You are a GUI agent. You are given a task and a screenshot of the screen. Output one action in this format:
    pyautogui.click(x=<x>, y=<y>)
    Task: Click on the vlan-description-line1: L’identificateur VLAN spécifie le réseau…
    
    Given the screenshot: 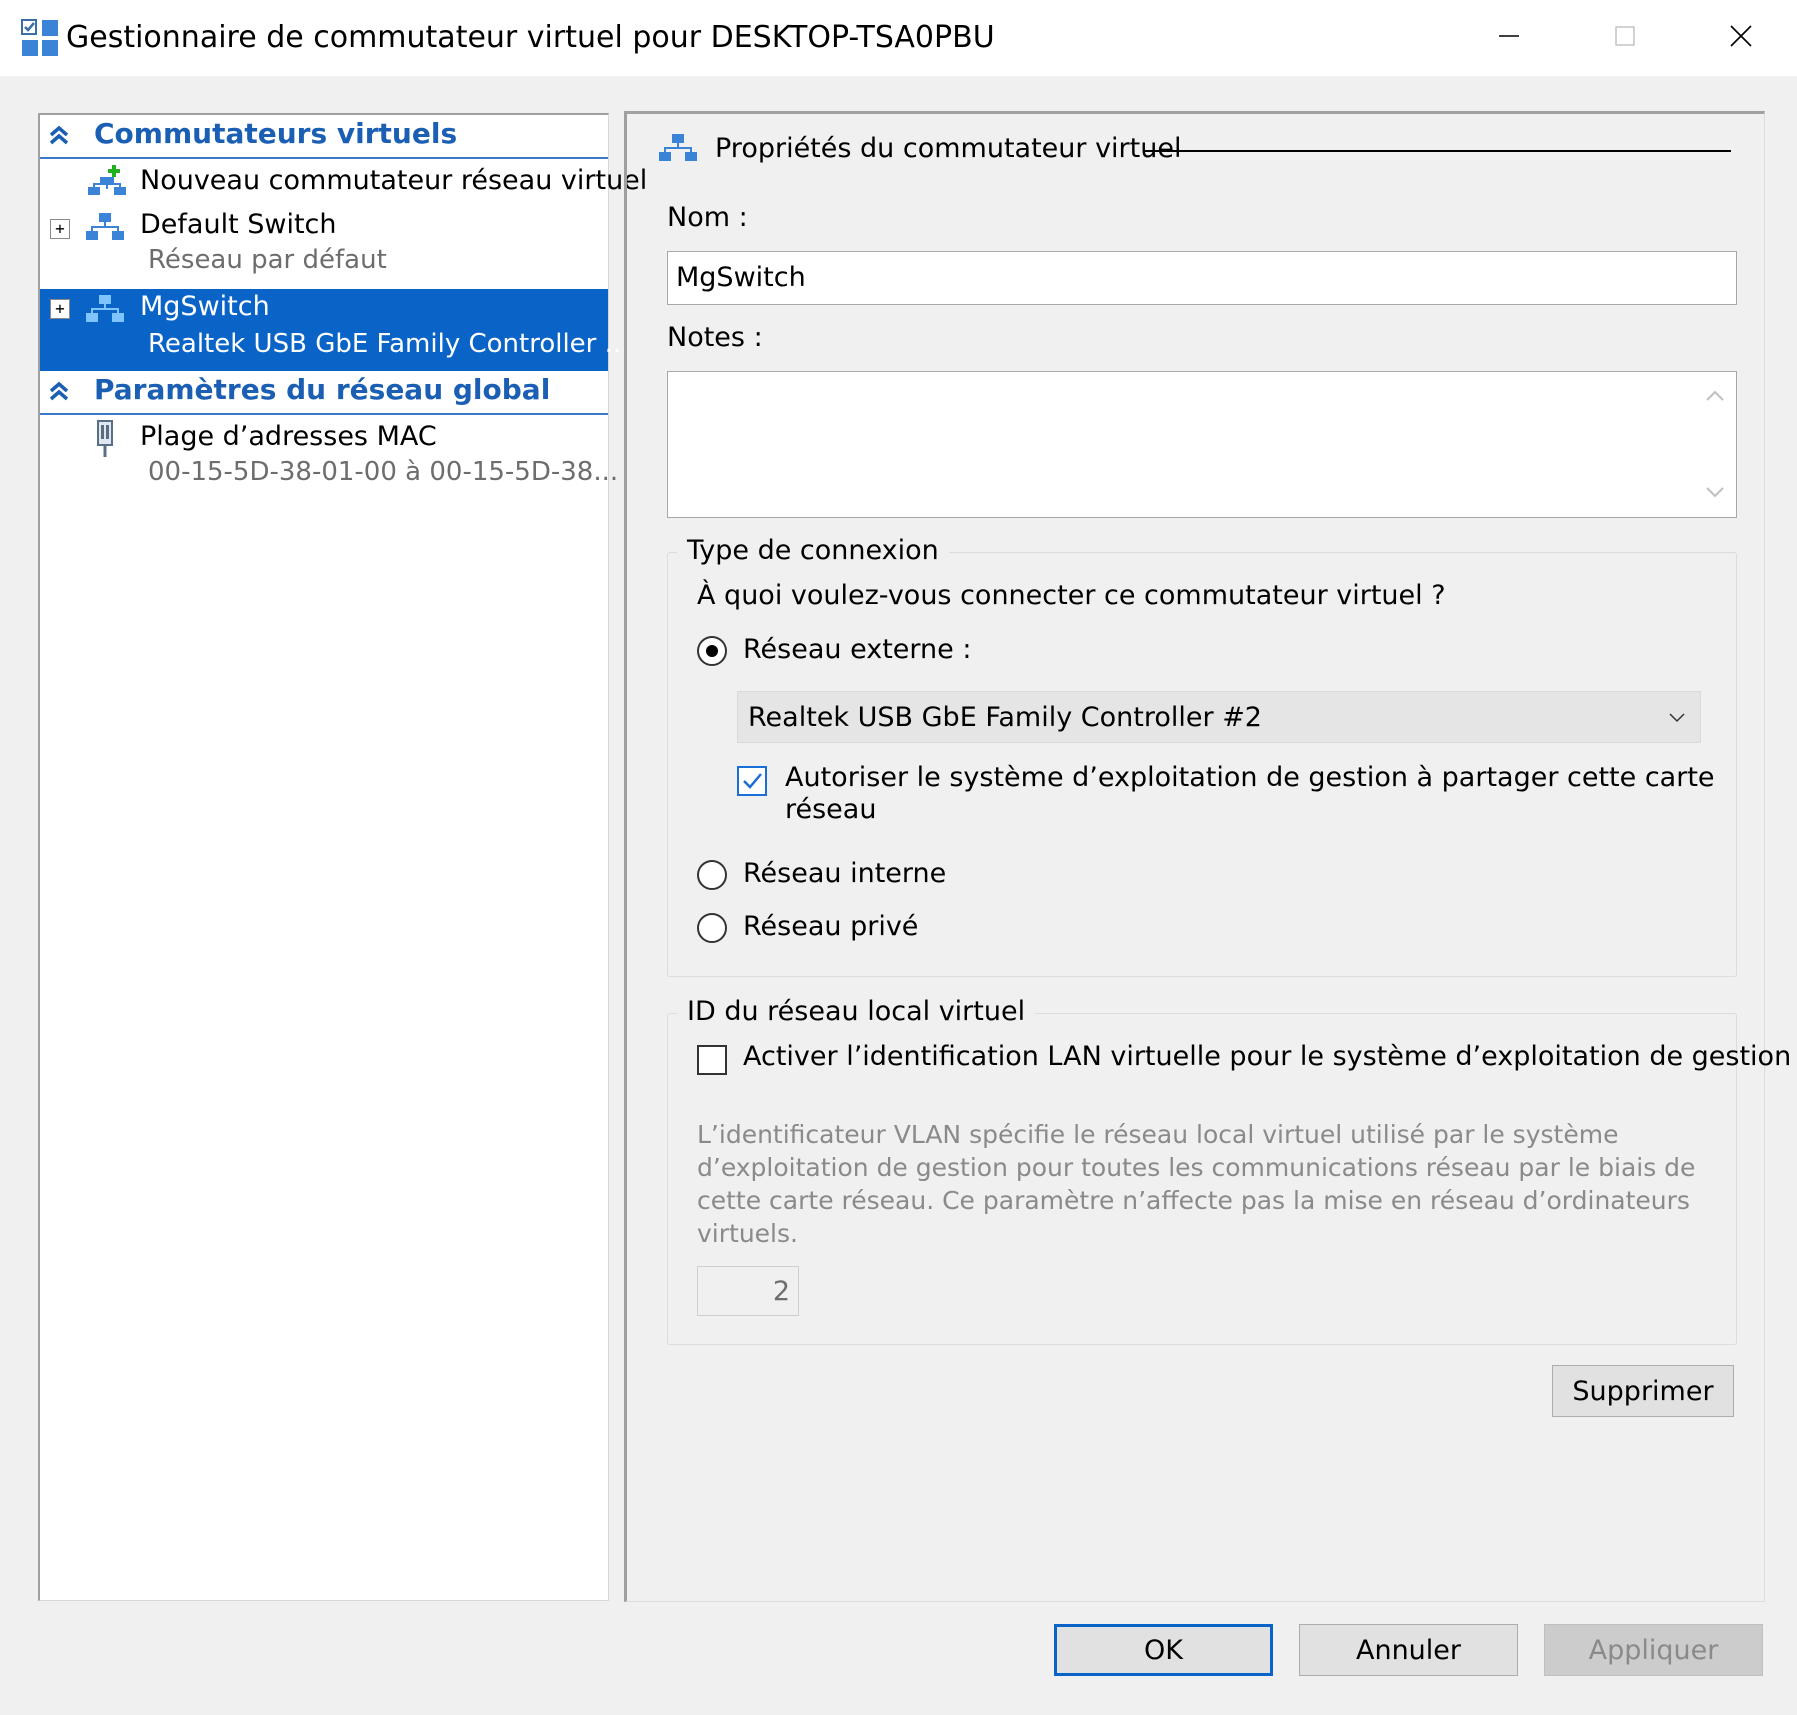 What is the action you would take?
    pyautogui.click(x=1158, y=1134)
    